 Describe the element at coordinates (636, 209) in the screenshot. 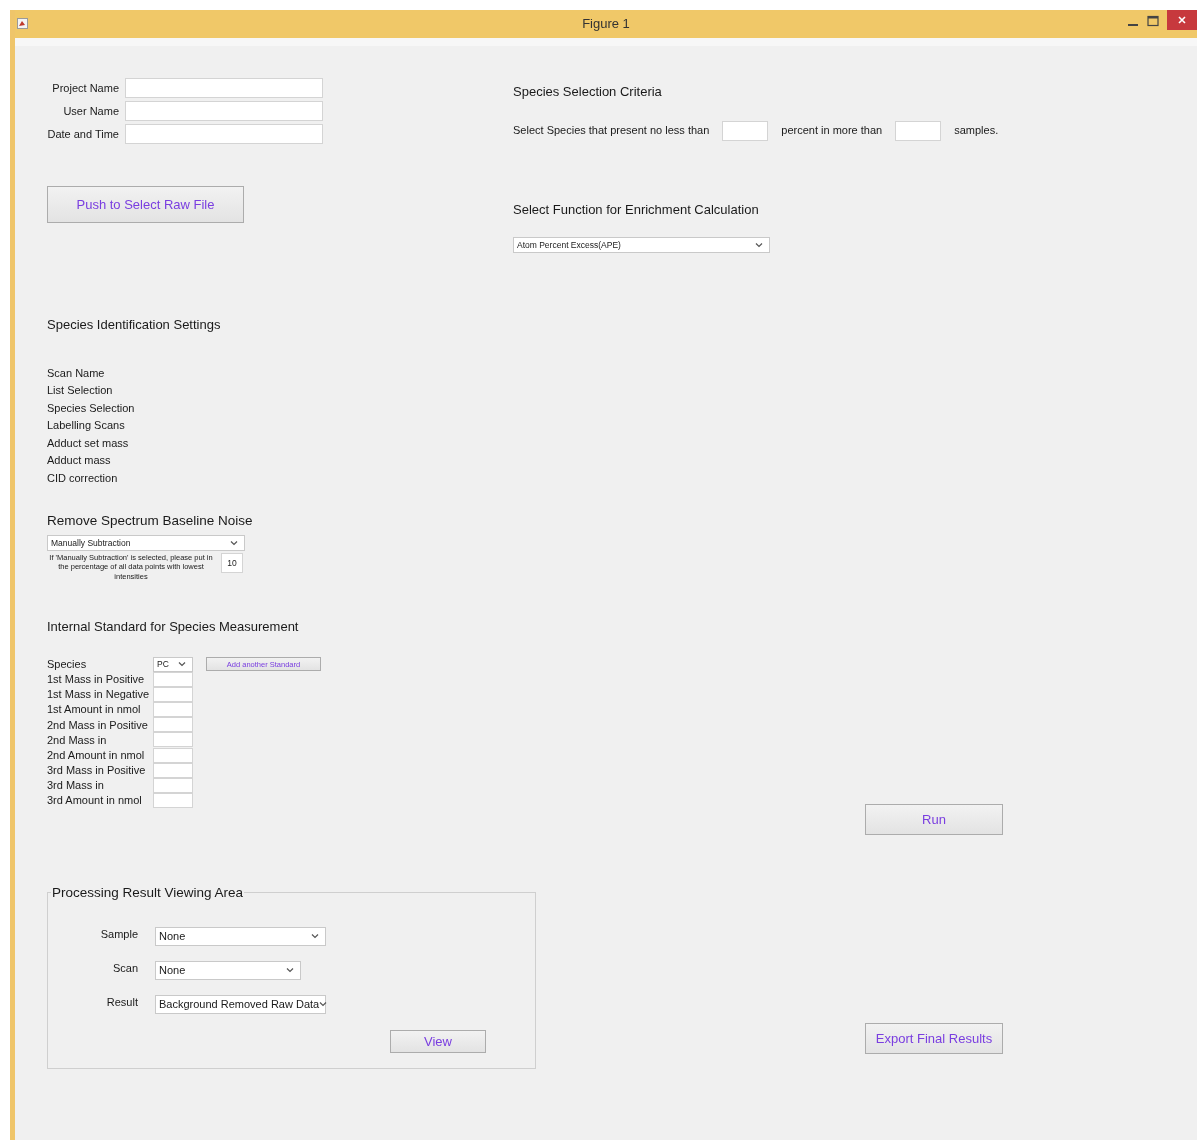

I see `section-heading: Select Function for Enrichment Calculation` at that location.